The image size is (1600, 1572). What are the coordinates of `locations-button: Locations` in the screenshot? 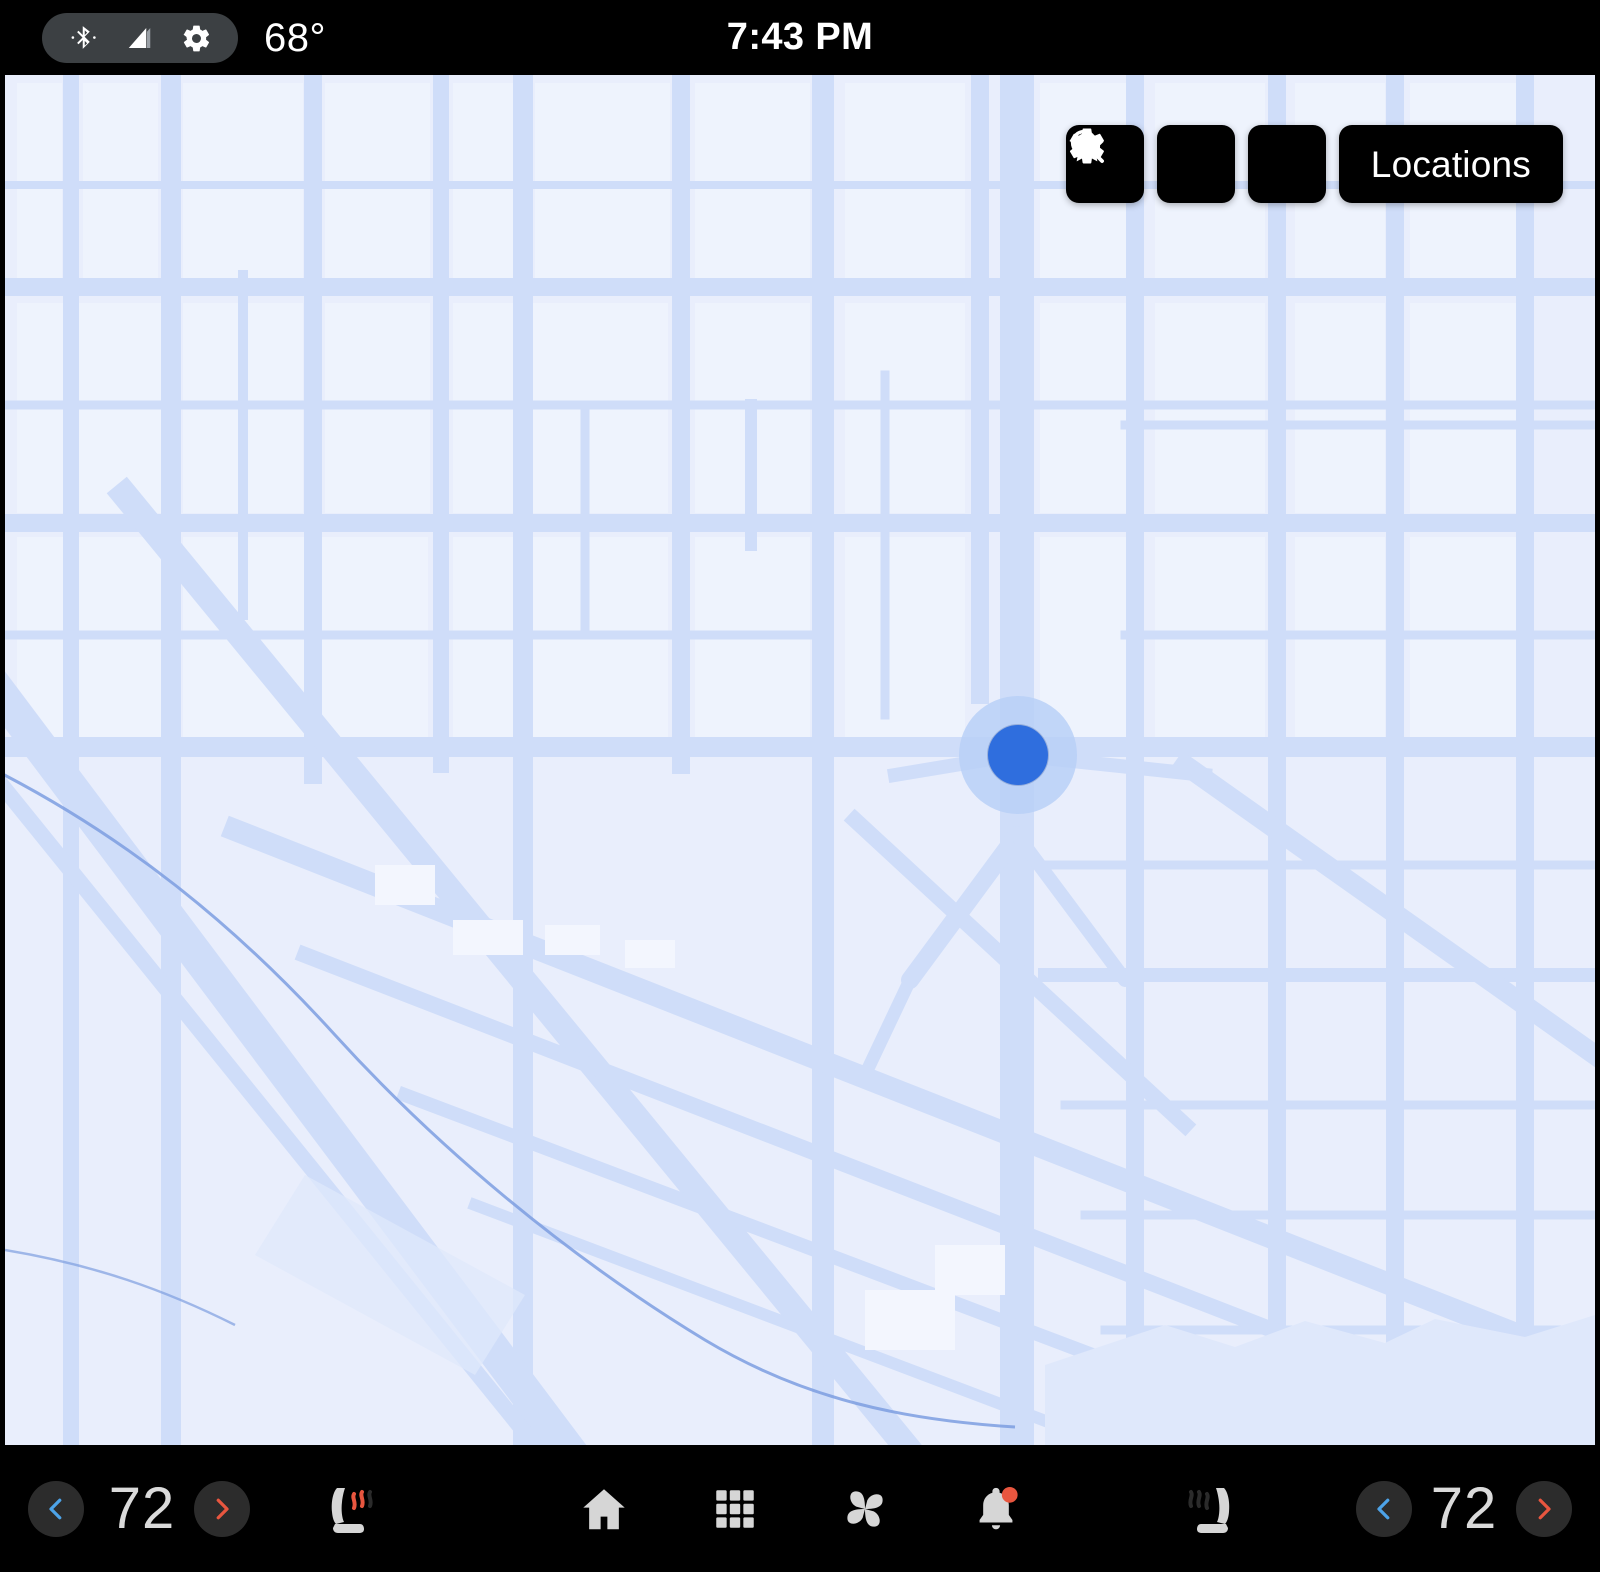 It's located at (1450, 164).